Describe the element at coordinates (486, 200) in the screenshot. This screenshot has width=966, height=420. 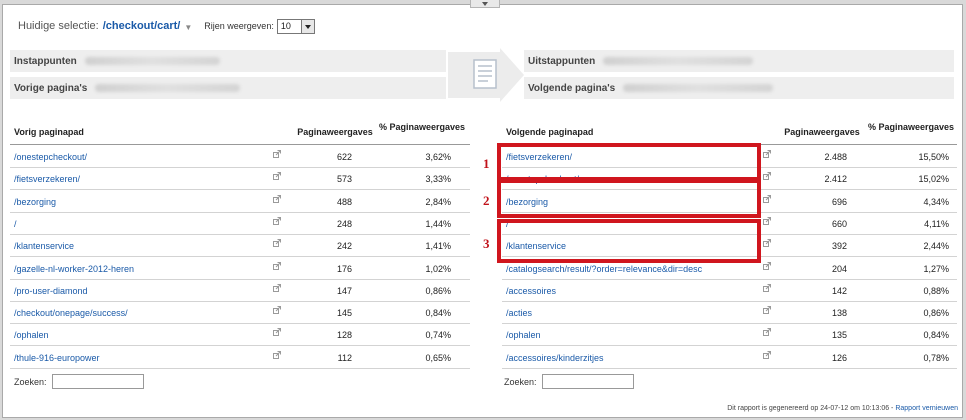
I see `annotation-number-2: 2` at that location.